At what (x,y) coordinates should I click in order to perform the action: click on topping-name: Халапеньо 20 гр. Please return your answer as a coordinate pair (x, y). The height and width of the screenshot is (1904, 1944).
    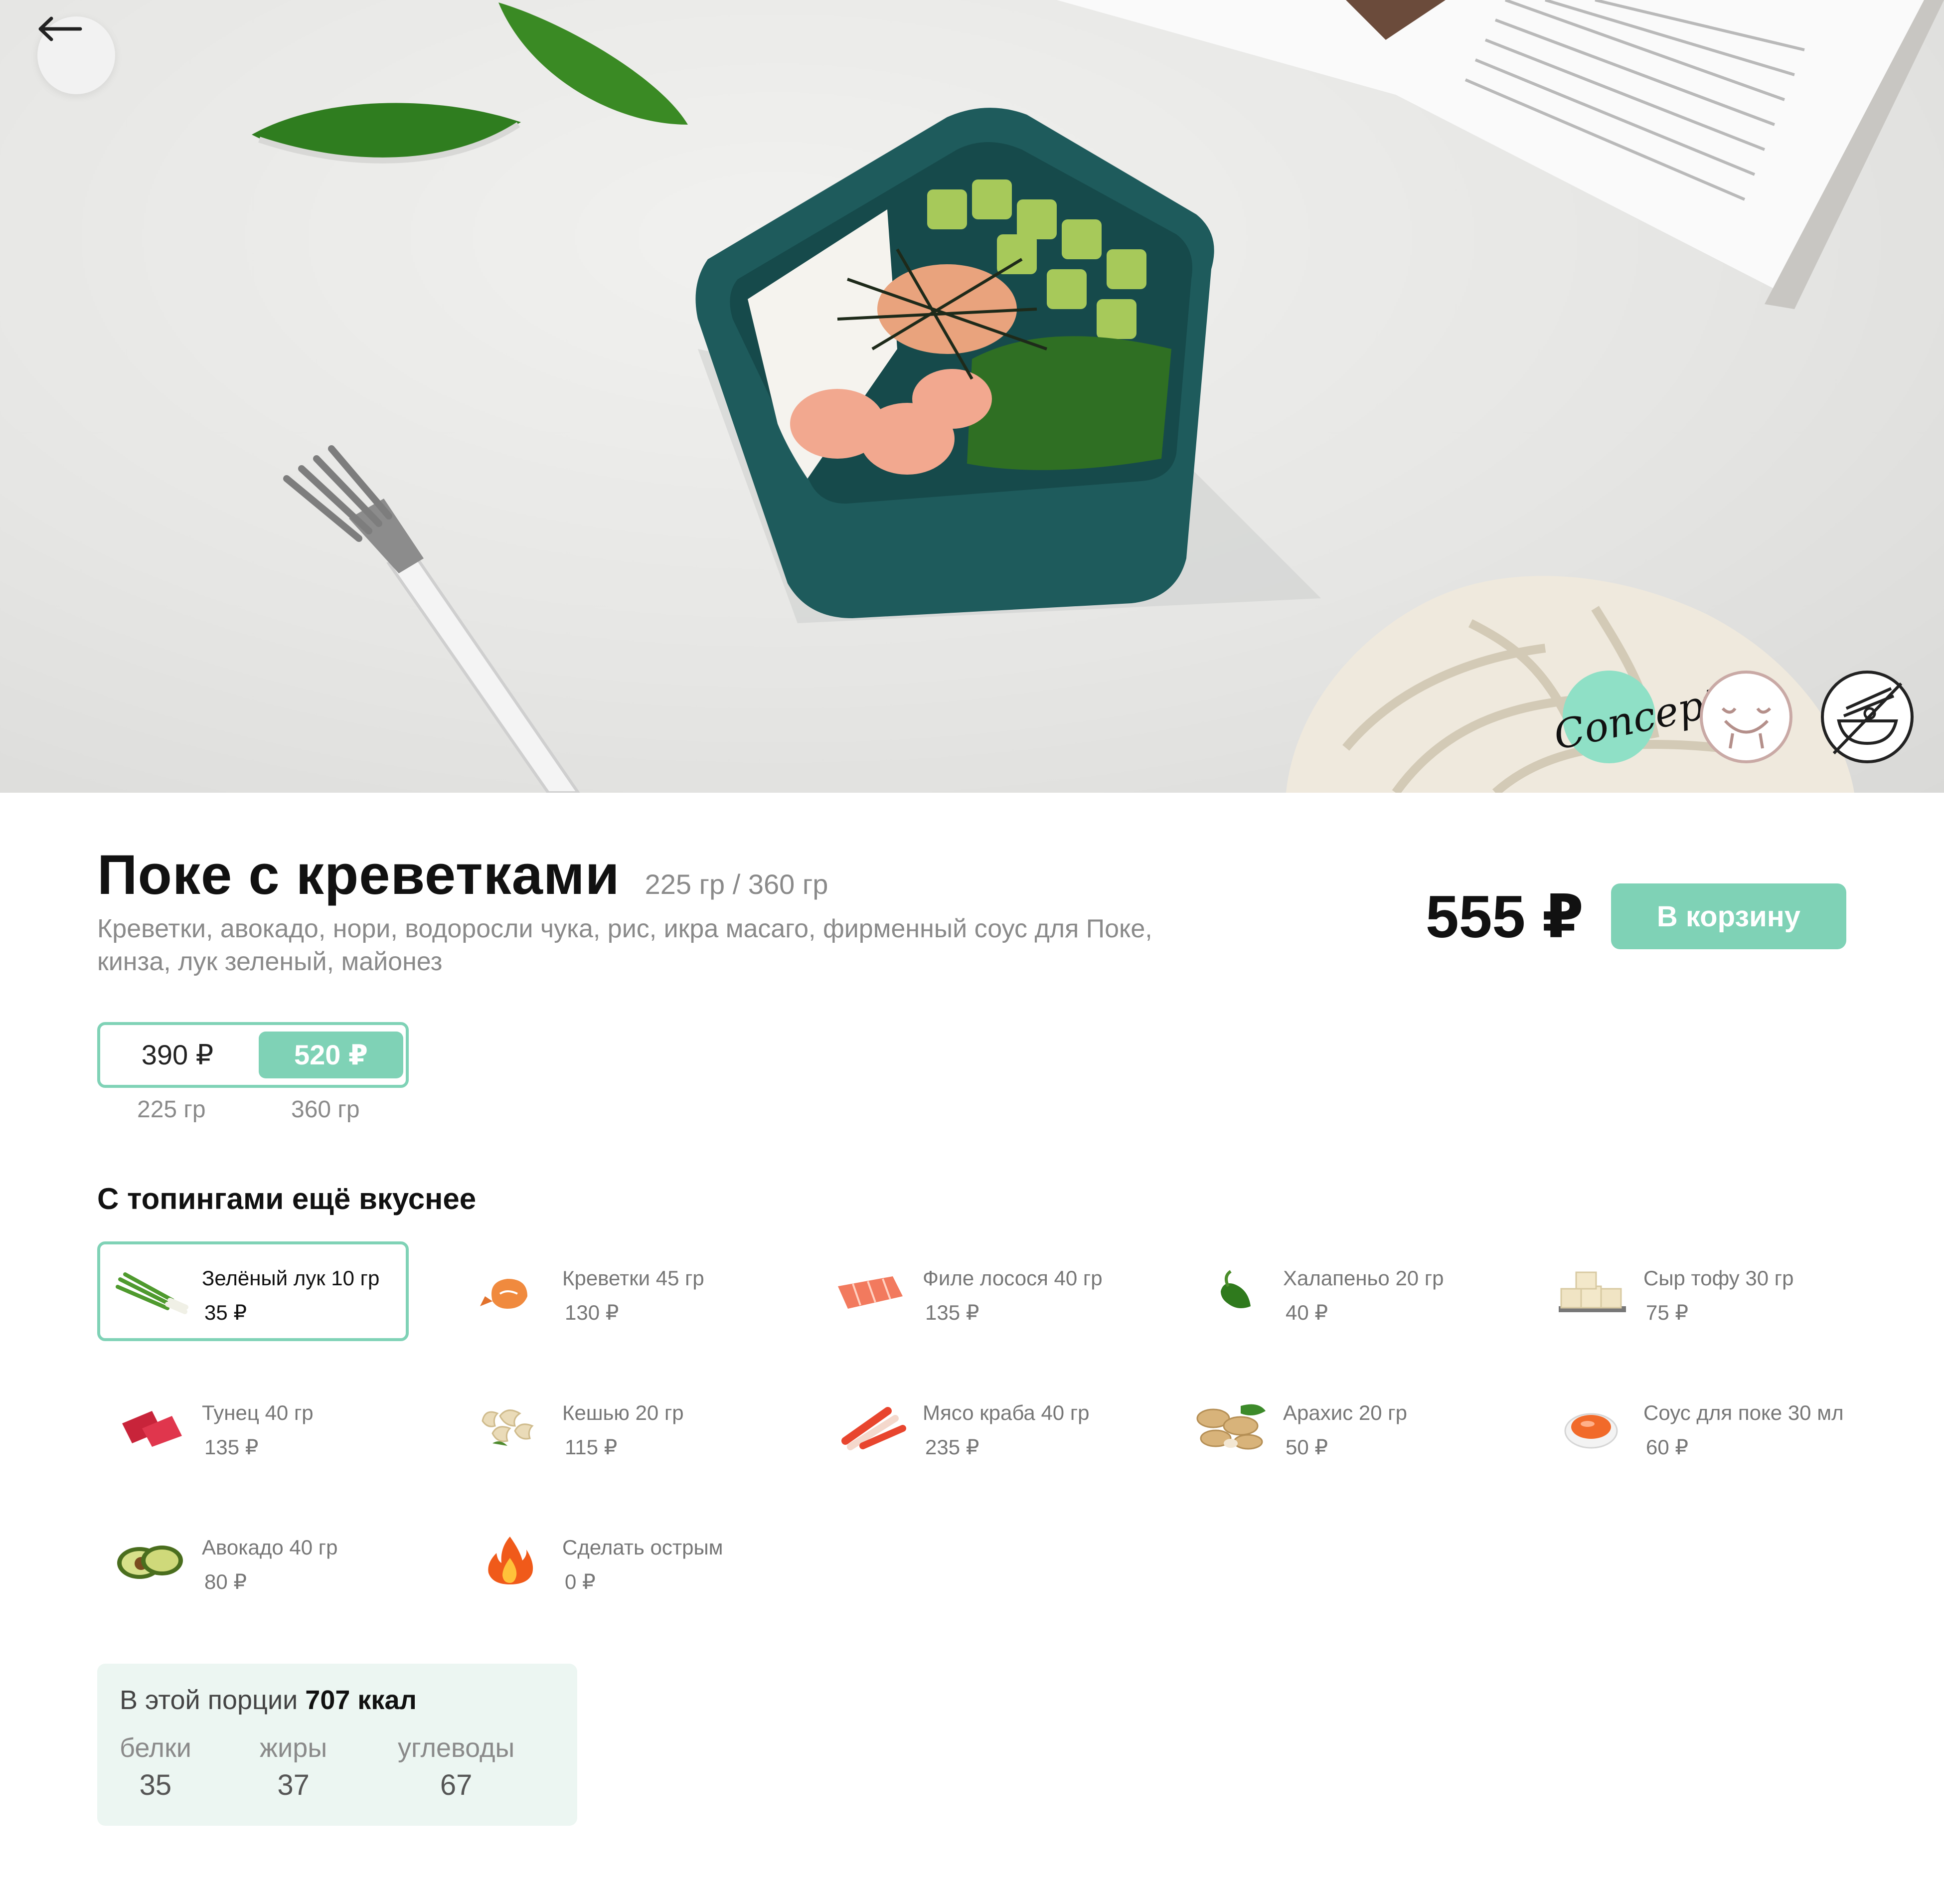
    Looking at the image, I should click on (1363, 1278).